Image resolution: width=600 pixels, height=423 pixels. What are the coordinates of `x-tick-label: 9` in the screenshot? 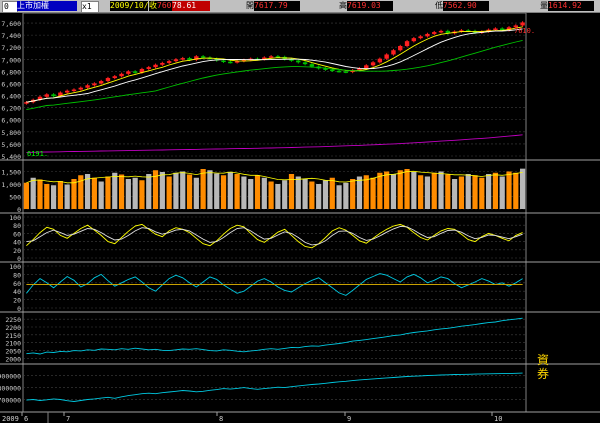 It's located at (349, 419).